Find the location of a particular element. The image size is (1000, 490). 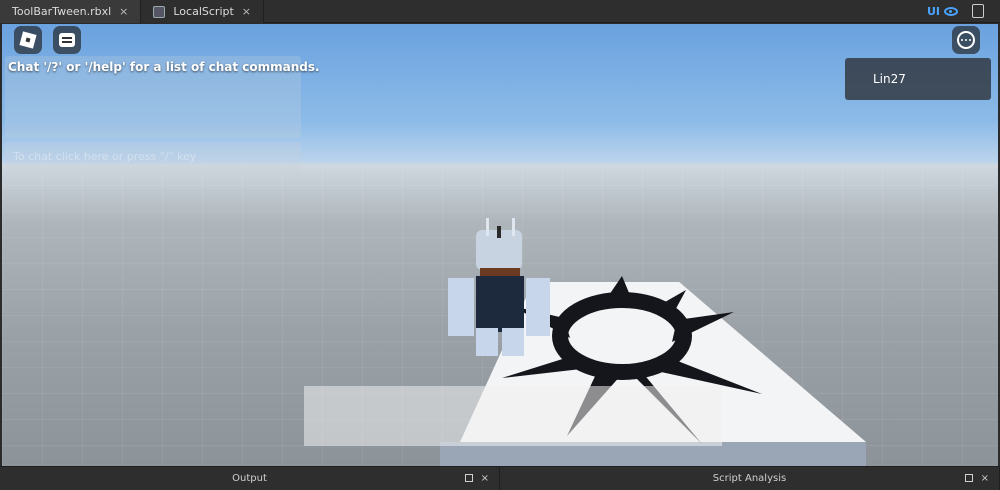

ui-toggle-label: UI is located at coordinates (933, 11).